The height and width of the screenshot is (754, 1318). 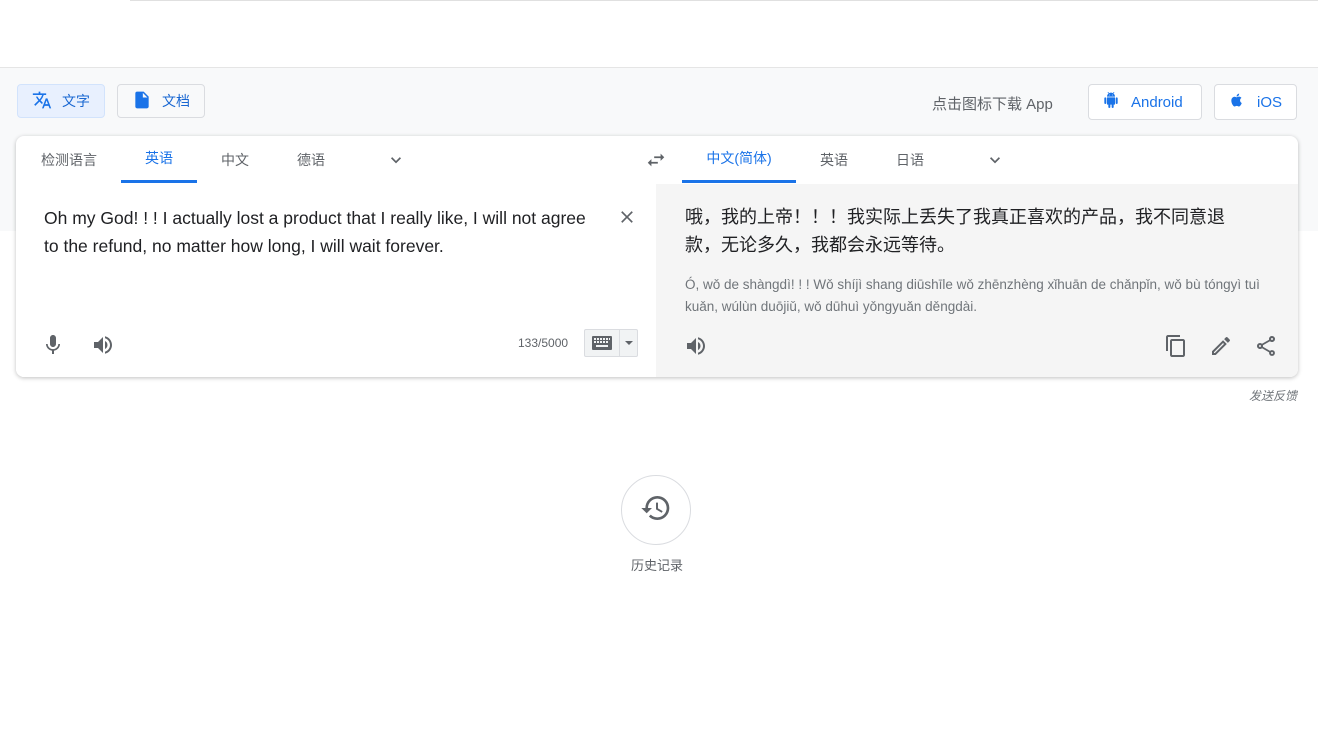 I want to click on apple-icon, so click(x=1237, y=102).